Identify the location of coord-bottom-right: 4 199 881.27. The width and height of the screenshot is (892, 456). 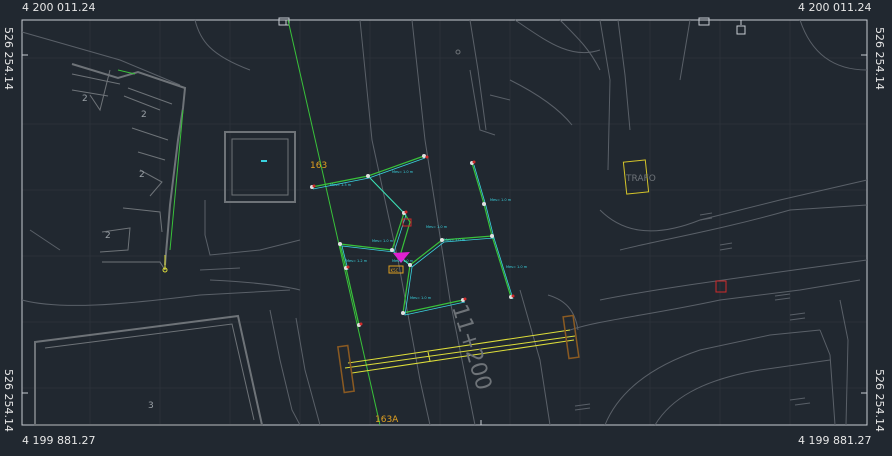
(835, 440).